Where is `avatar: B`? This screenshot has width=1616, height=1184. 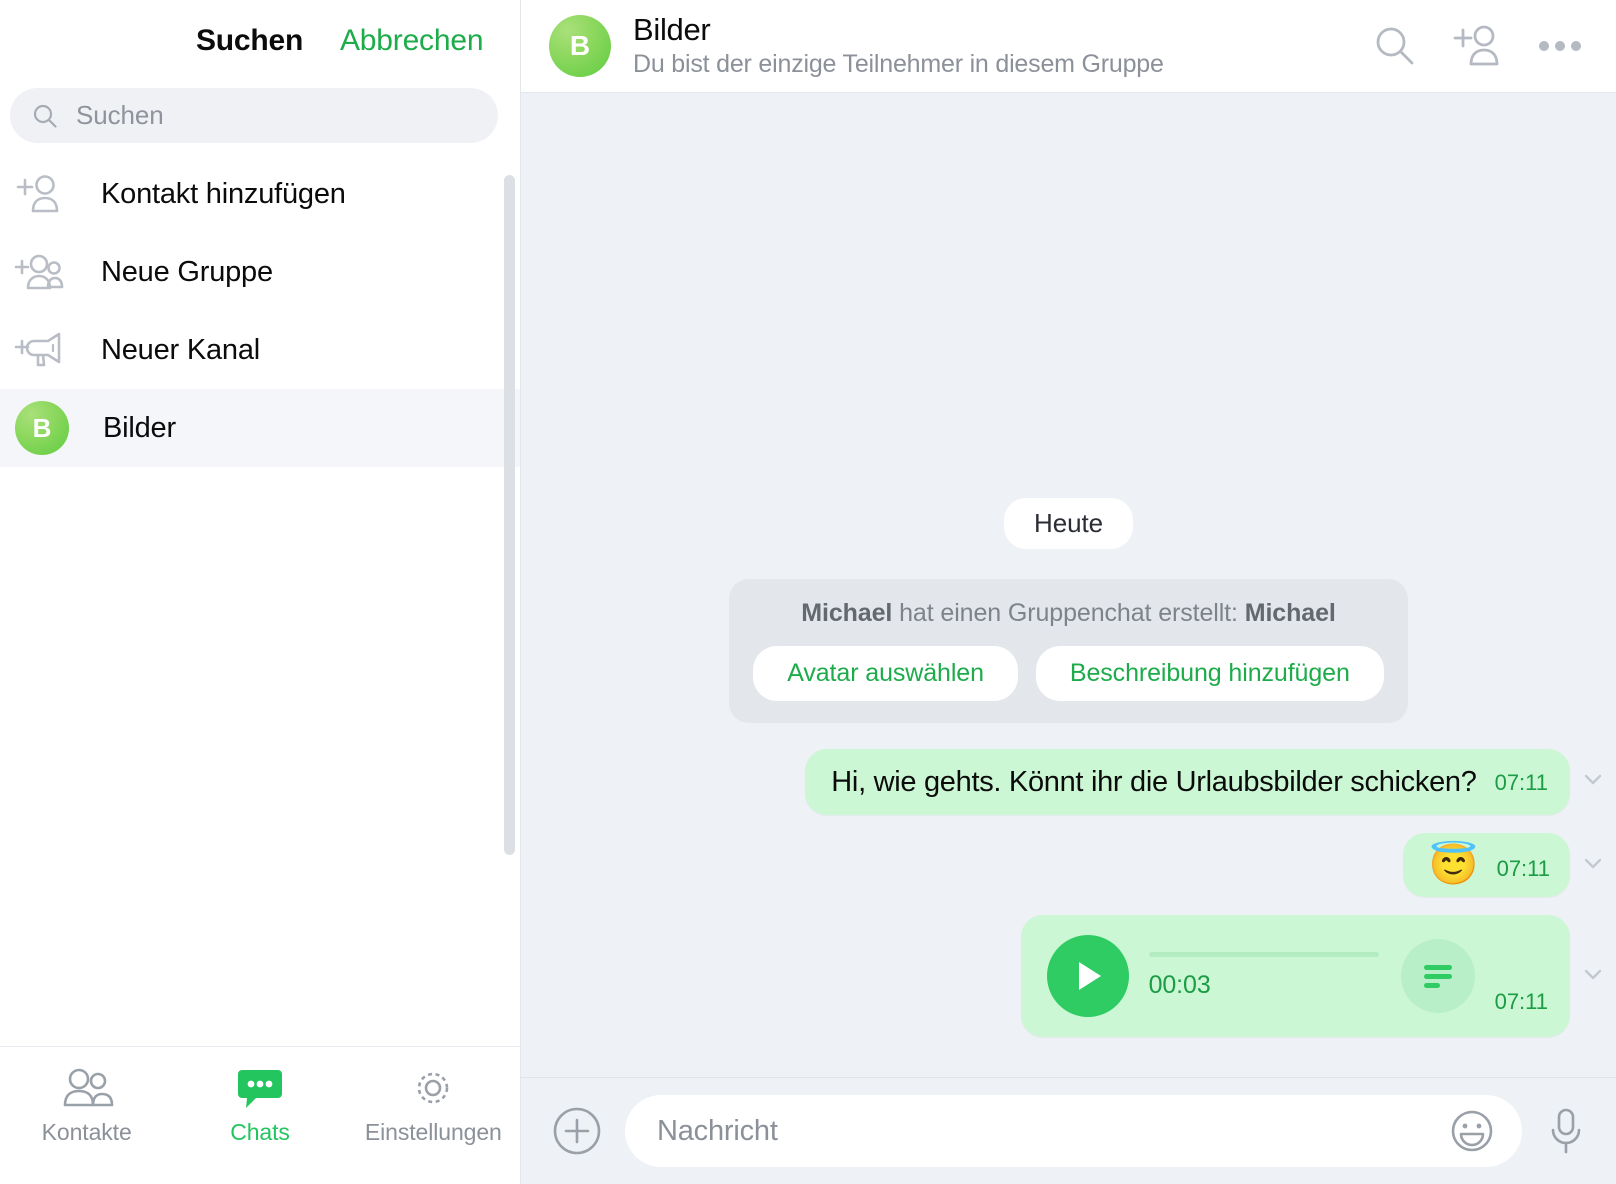 avatar: B is located at coordinates (42, 428).